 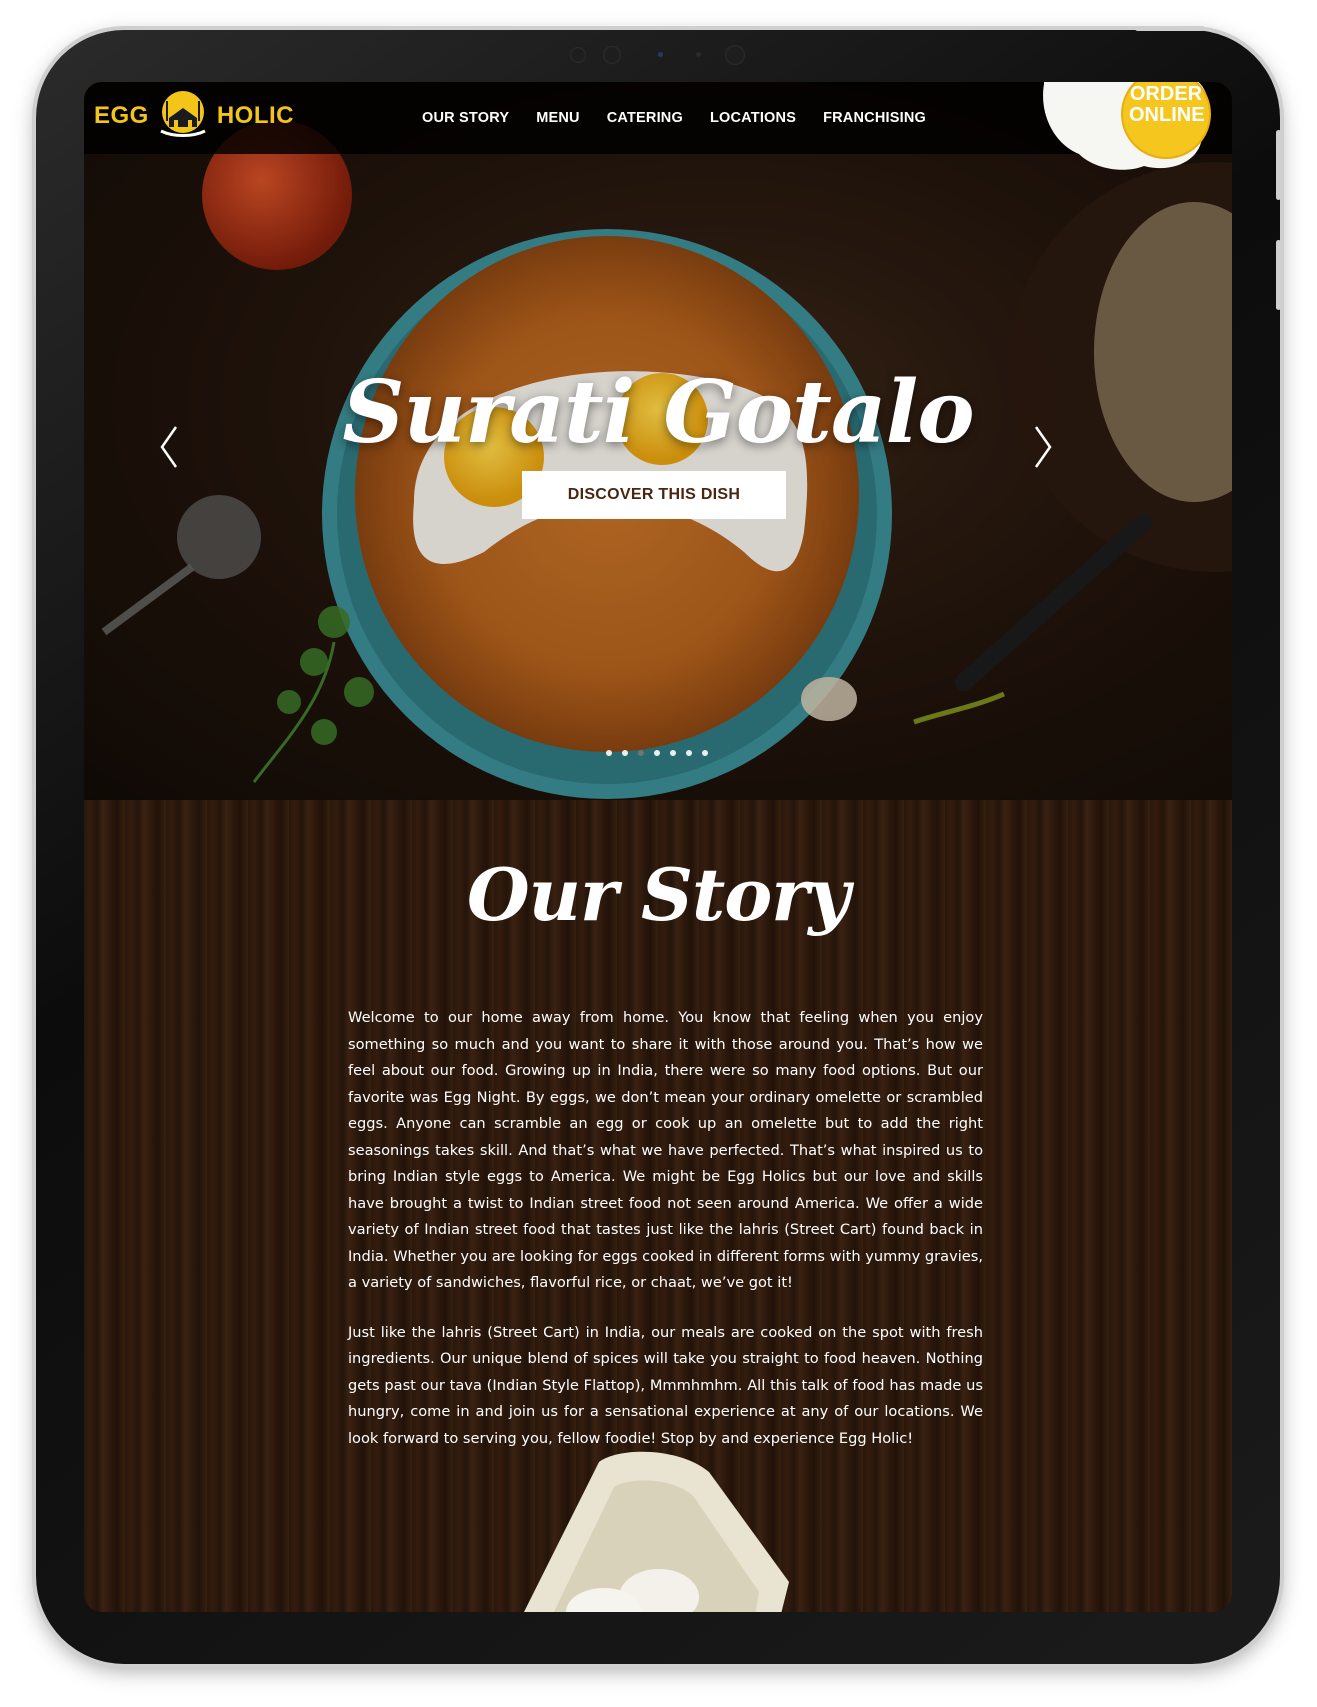 What do you see at coordinates (255, 115) in the screenshot?
I see `logo-word-holic: HOLIC` at bounding box center [255, 115].